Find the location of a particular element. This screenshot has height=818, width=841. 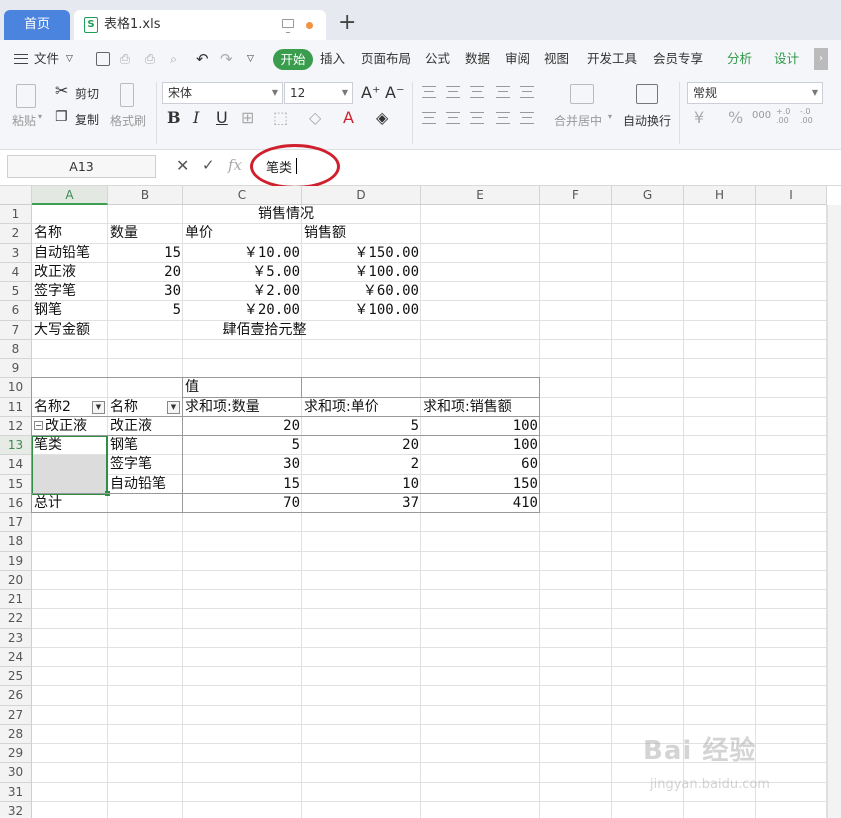

decimal-decrease-icon: -.0 .00 is located at coordinates (806, 116).